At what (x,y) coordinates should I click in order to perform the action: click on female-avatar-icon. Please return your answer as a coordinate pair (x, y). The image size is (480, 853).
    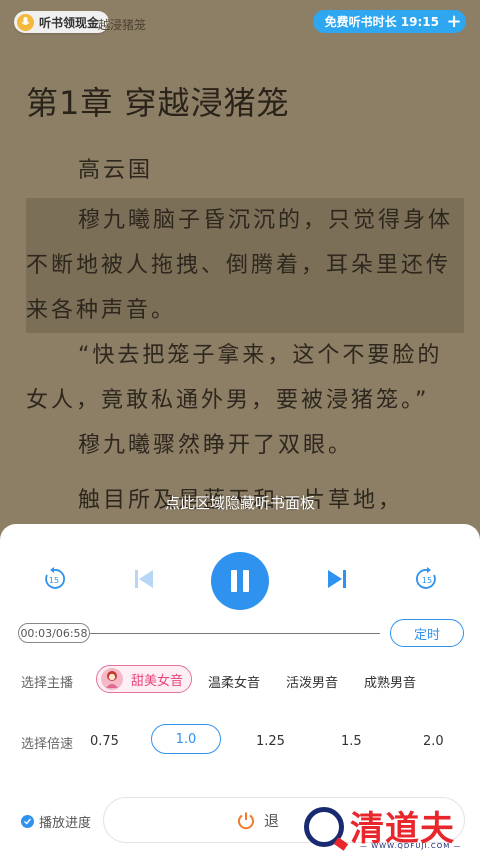
    Looking at the image, I should click on (112, 679).